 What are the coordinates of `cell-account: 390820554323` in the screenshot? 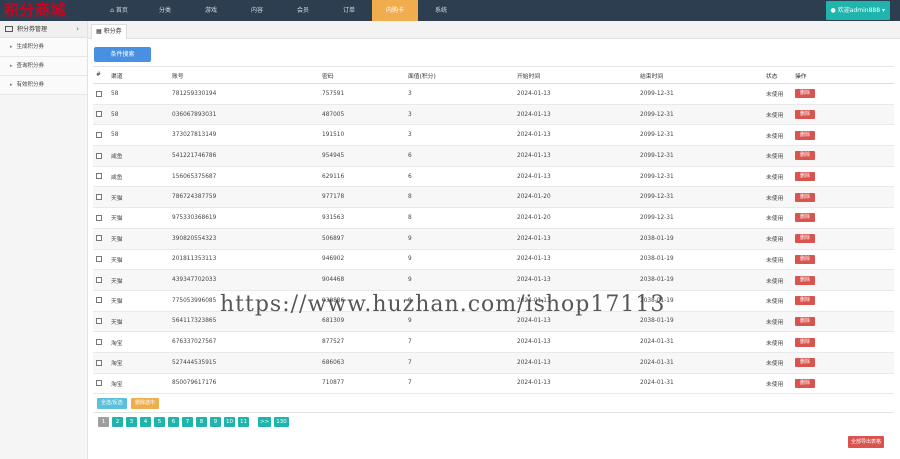 It's located at (244, 239).